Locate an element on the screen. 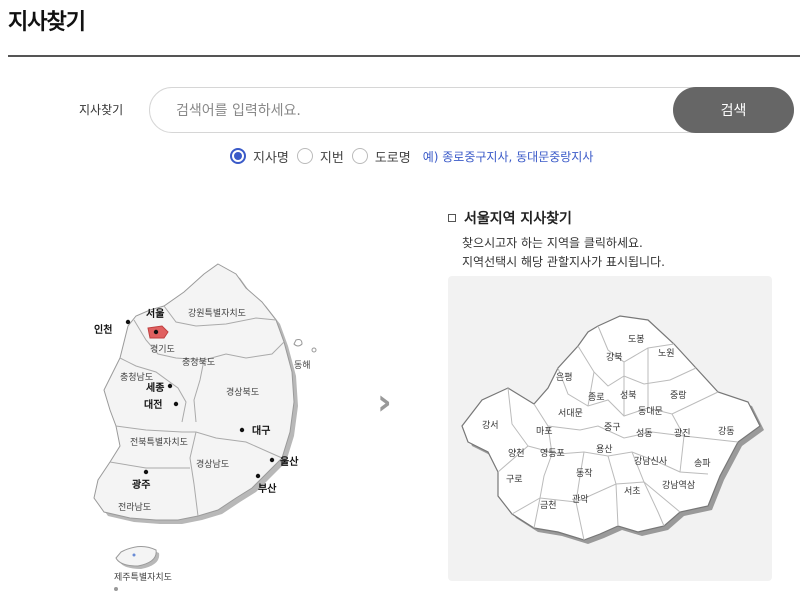  radio-label: 도로명 is located at coordinates (392, 158).